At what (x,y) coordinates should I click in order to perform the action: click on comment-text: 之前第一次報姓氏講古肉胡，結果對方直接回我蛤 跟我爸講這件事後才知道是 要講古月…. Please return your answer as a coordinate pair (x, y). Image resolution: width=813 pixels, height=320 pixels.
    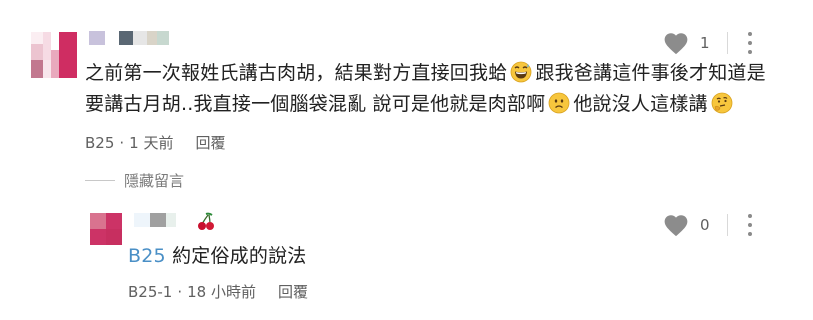
    Looking at the image, I should click on (425, 88).